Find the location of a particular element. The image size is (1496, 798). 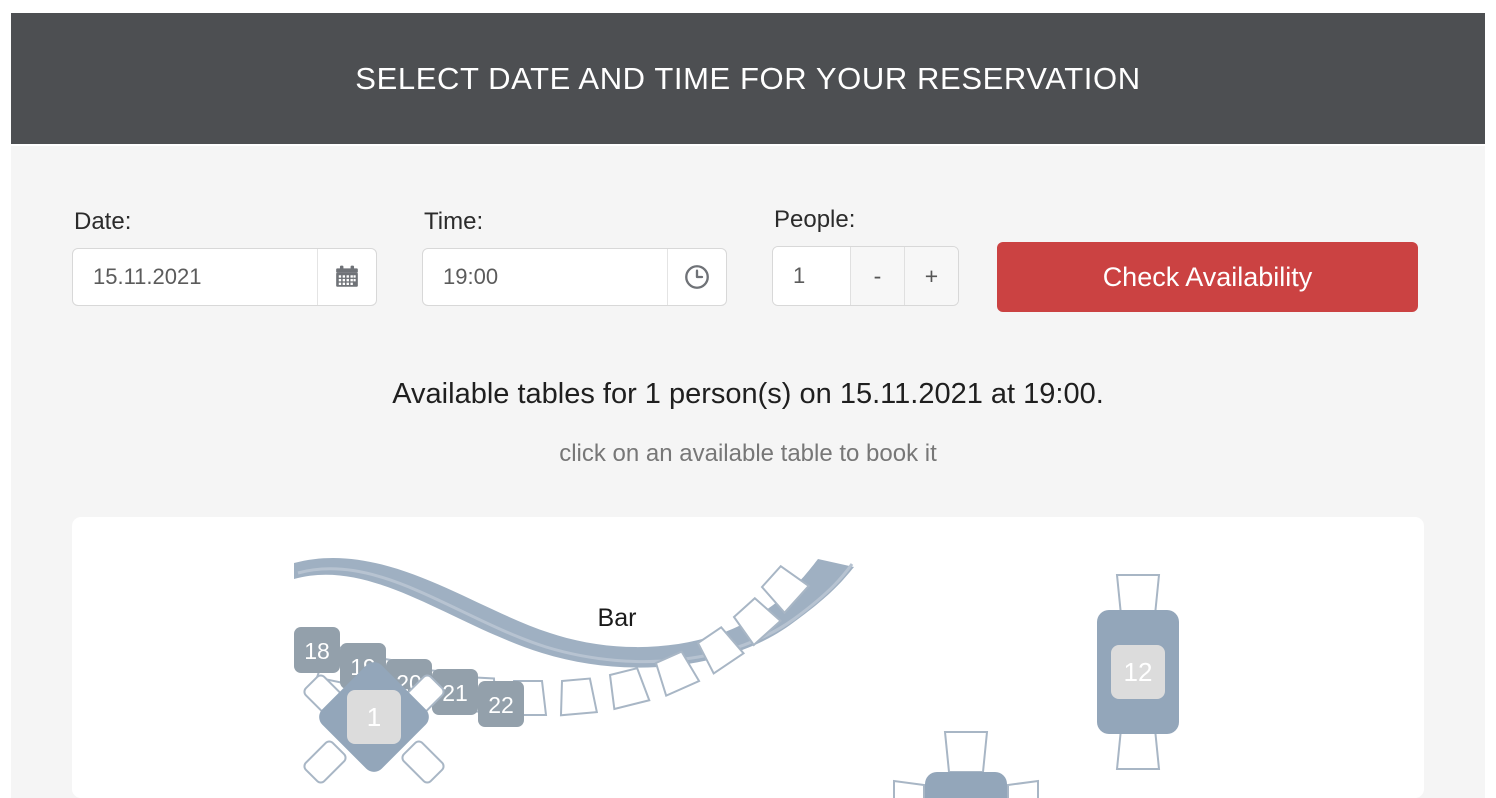

time-field-group: Time: 19:00 is located at coordinates (574, 258).